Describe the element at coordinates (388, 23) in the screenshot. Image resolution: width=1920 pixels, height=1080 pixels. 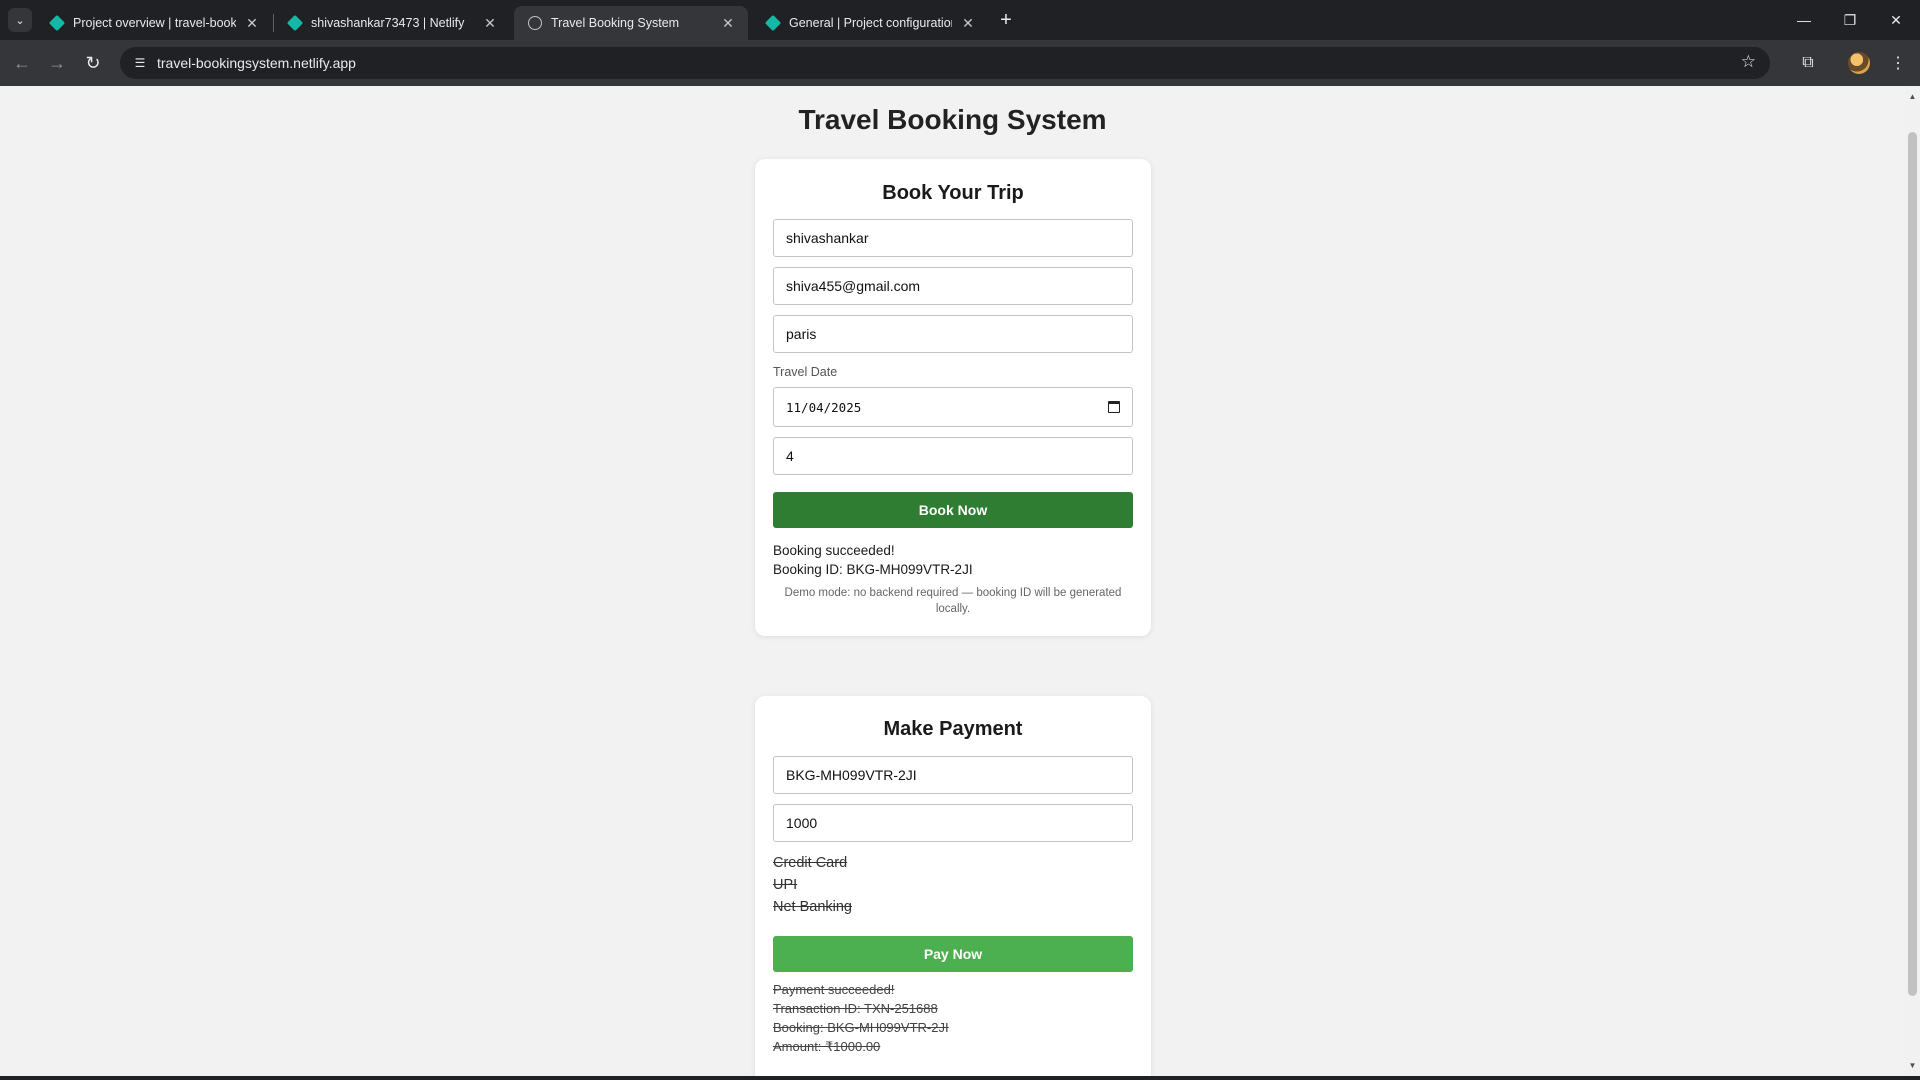
I see `tab-label: shivashankar73473 | Netlify` at that location.